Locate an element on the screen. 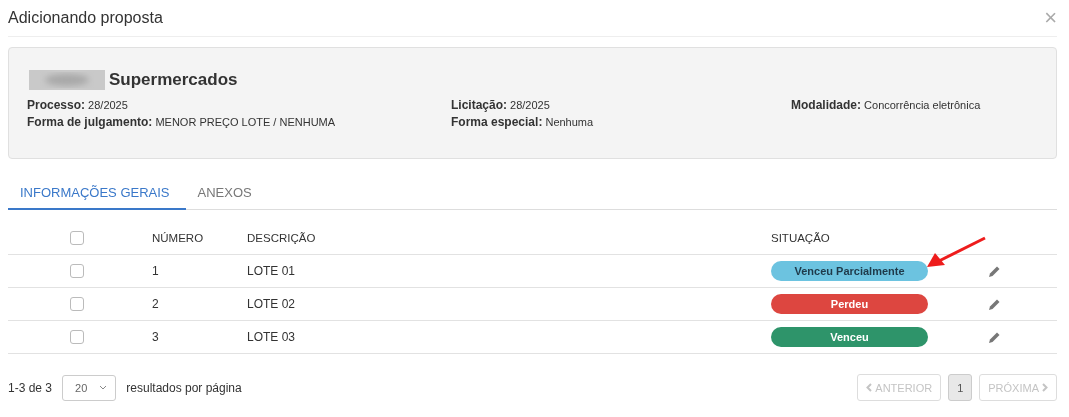  column-header: DESCRIÇÃO is located at coordinates (281, 238).